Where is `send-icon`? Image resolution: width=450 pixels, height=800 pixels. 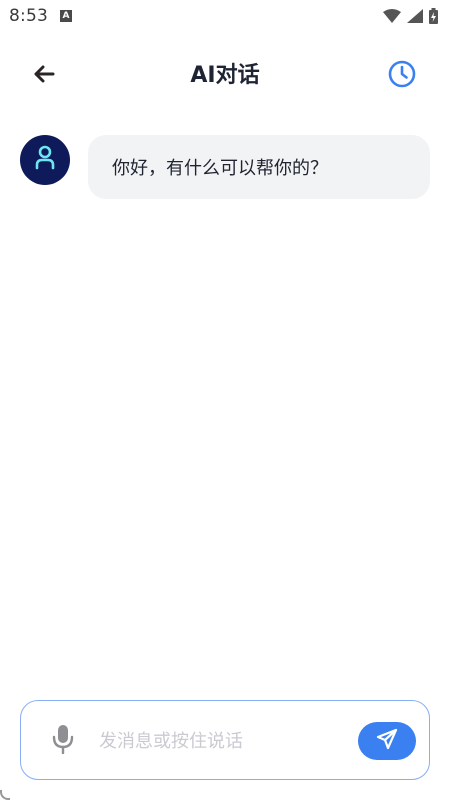
send-icon is located at coordinates (387, 741).